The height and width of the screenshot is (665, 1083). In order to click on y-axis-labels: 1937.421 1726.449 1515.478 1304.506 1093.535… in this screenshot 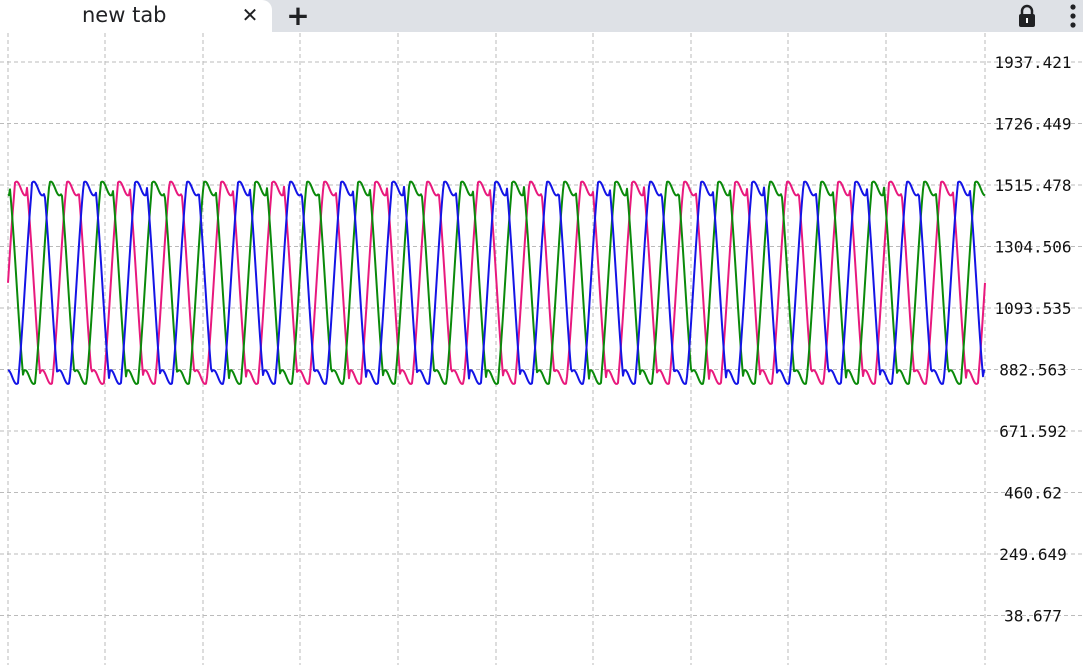, I will do `click(1032, 339)`.